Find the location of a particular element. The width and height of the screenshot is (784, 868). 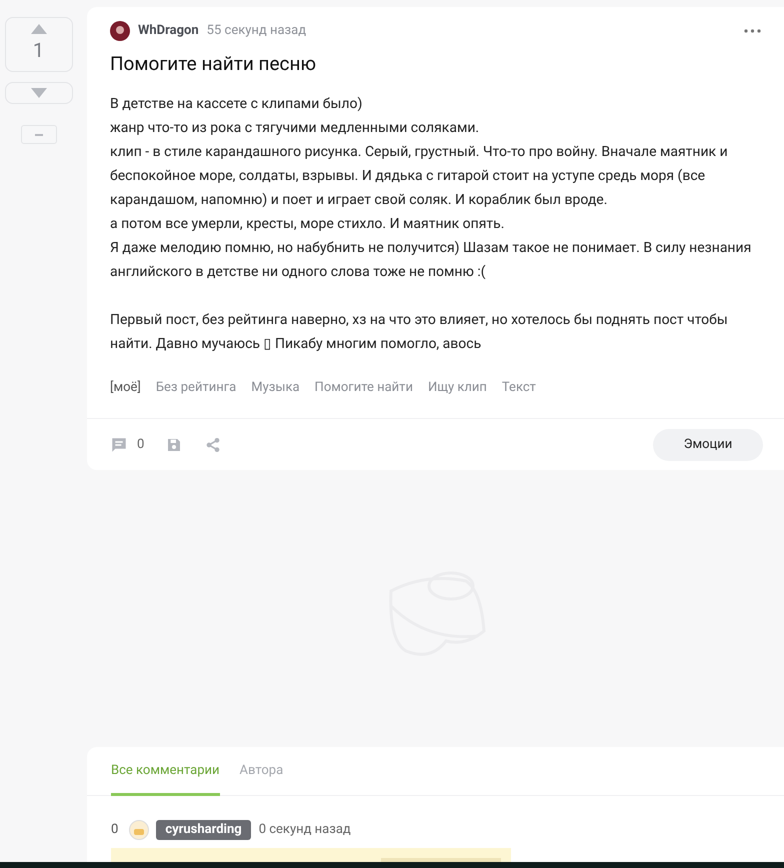

upvote-icon is located at coordinates (38, 29).